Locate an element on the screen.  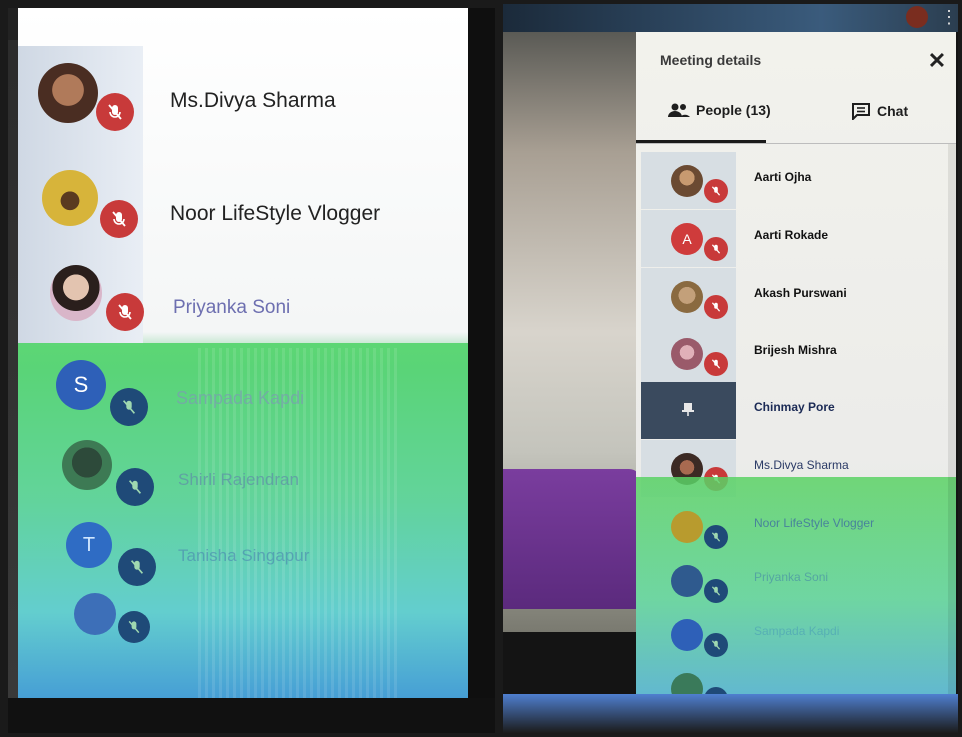
pin-icon is located at coordinates (688, 409).